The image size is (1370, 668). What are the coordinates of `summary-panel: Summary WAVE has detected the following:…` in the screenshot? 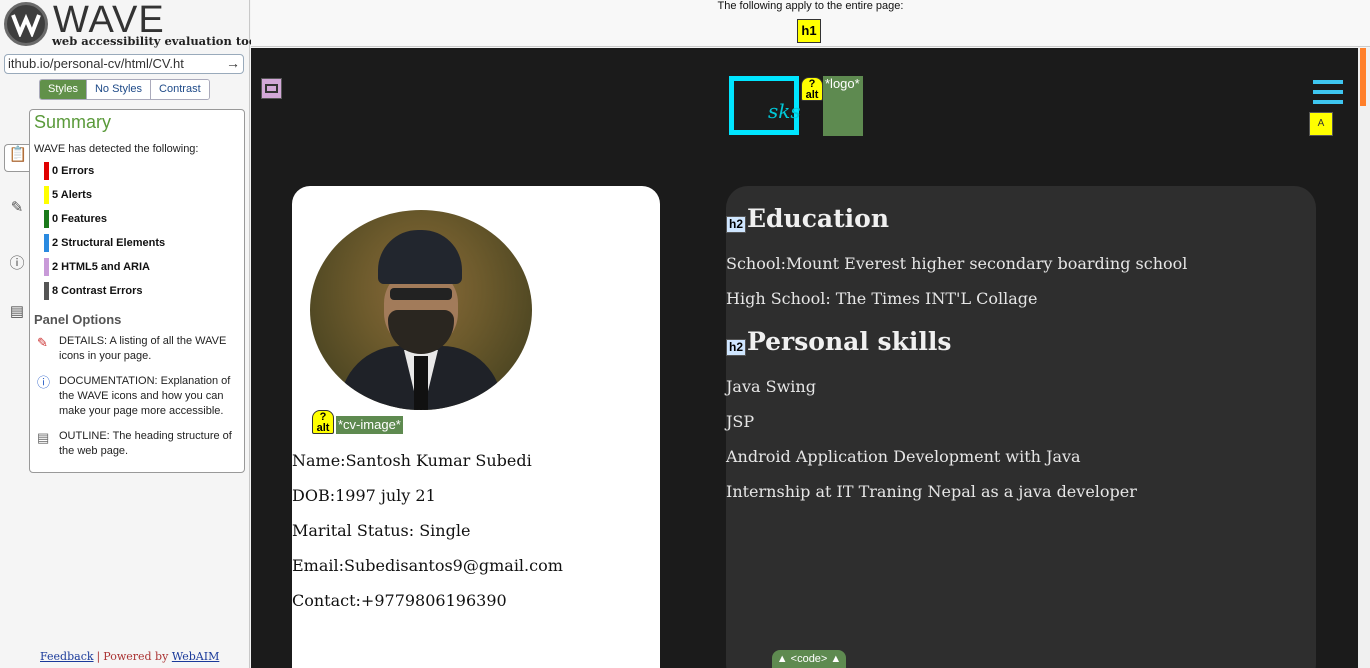 It's located at (137, 291).